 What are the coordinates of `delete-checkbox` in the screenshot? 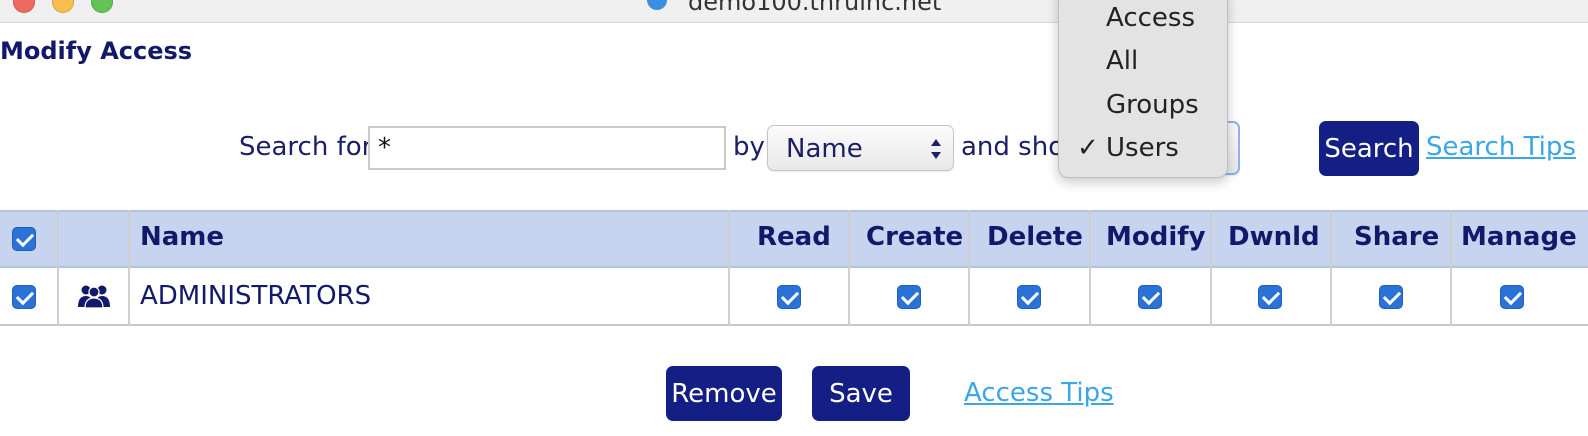 It's located at (1029, 297).